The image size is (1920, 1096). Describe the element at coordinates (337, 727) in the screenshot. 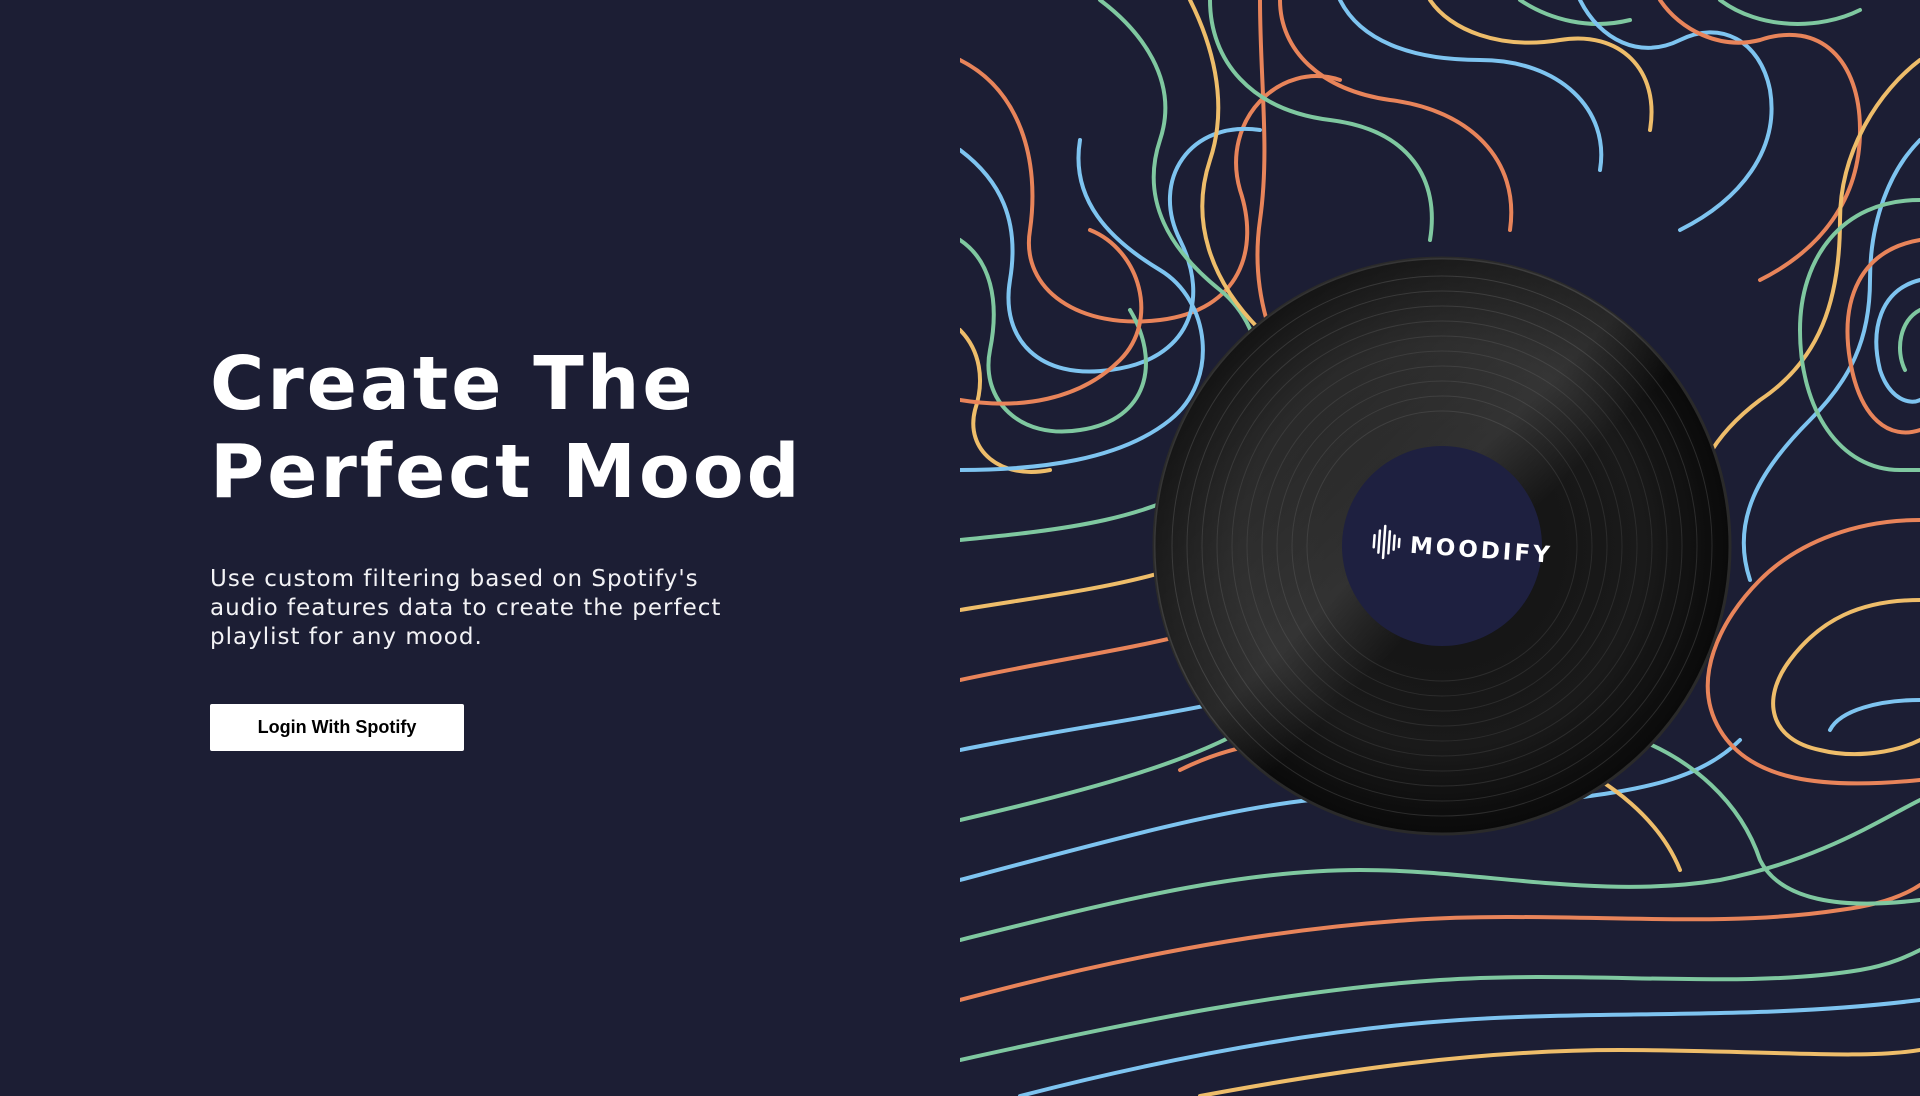

I see `login-with-spotify-button: Login With Spotify` at that location.